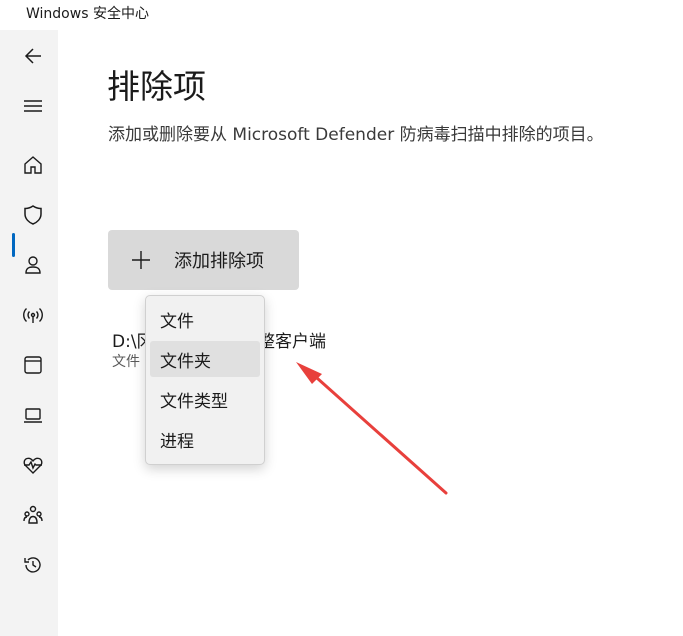 The height and width of the screenshot is (636, 683). I want to click on sidebar-item-family, so click(33, 515).